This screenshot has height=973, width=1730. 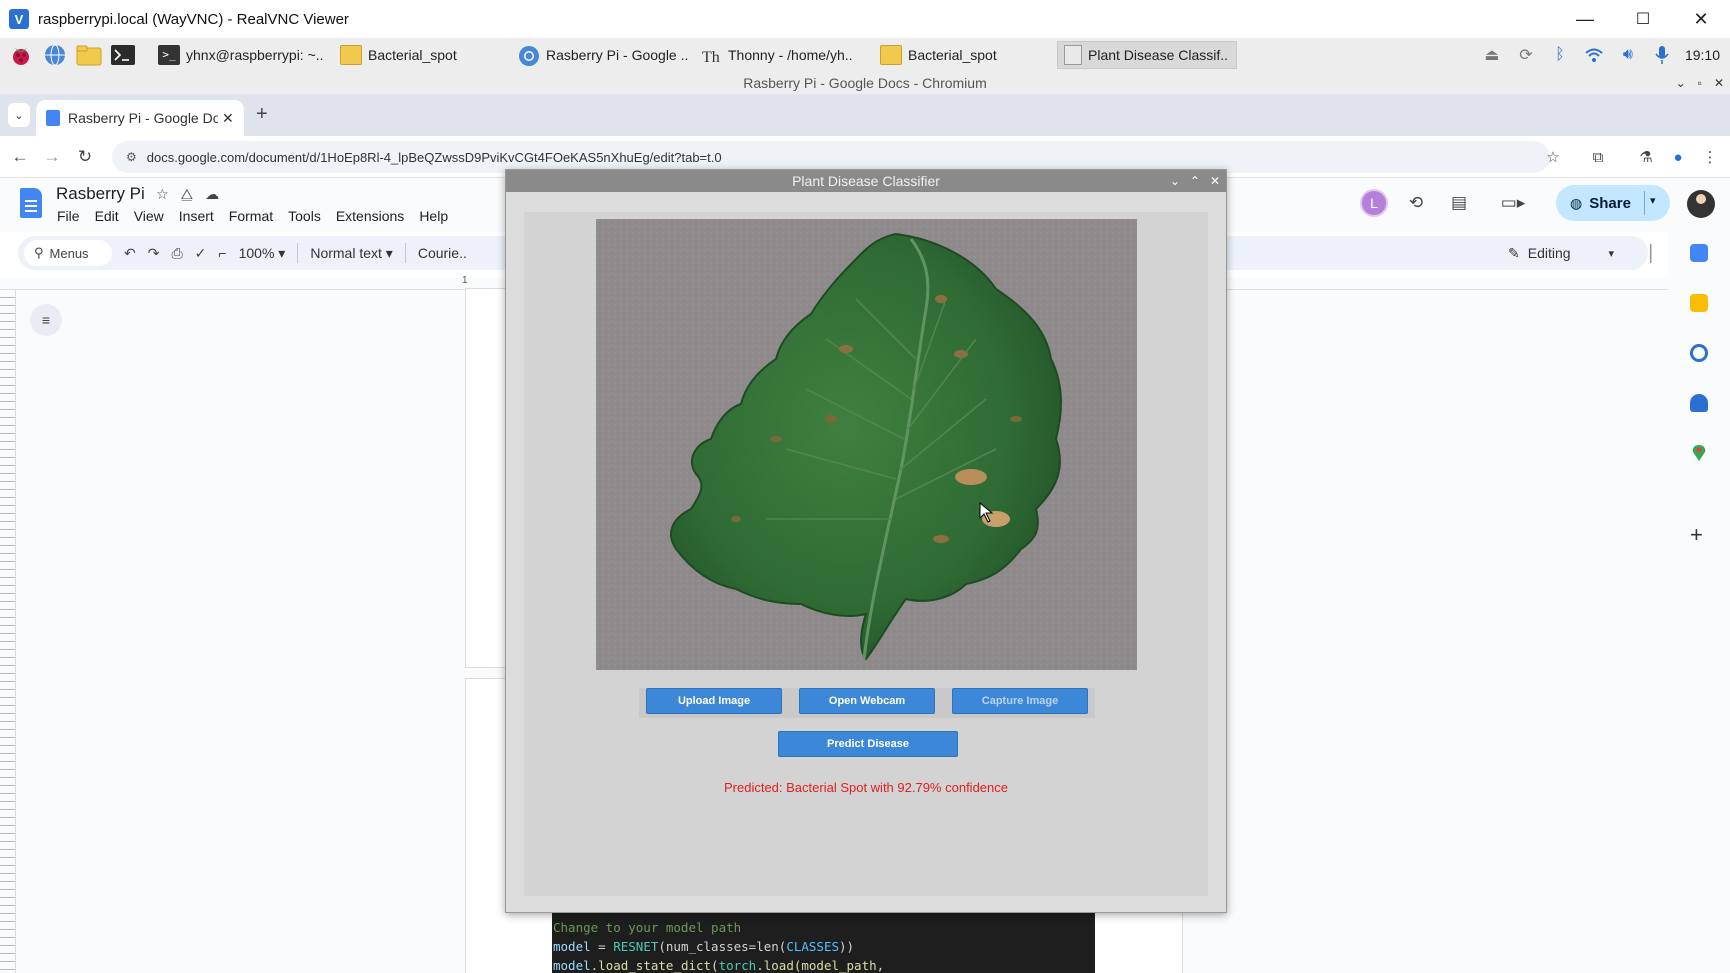 What do you see at coordinates (1594, 253) in the screenshot?
I see `editing-mode-select: ✎ Editing ▾ | ⌃` at bounding box center [1594, 253].